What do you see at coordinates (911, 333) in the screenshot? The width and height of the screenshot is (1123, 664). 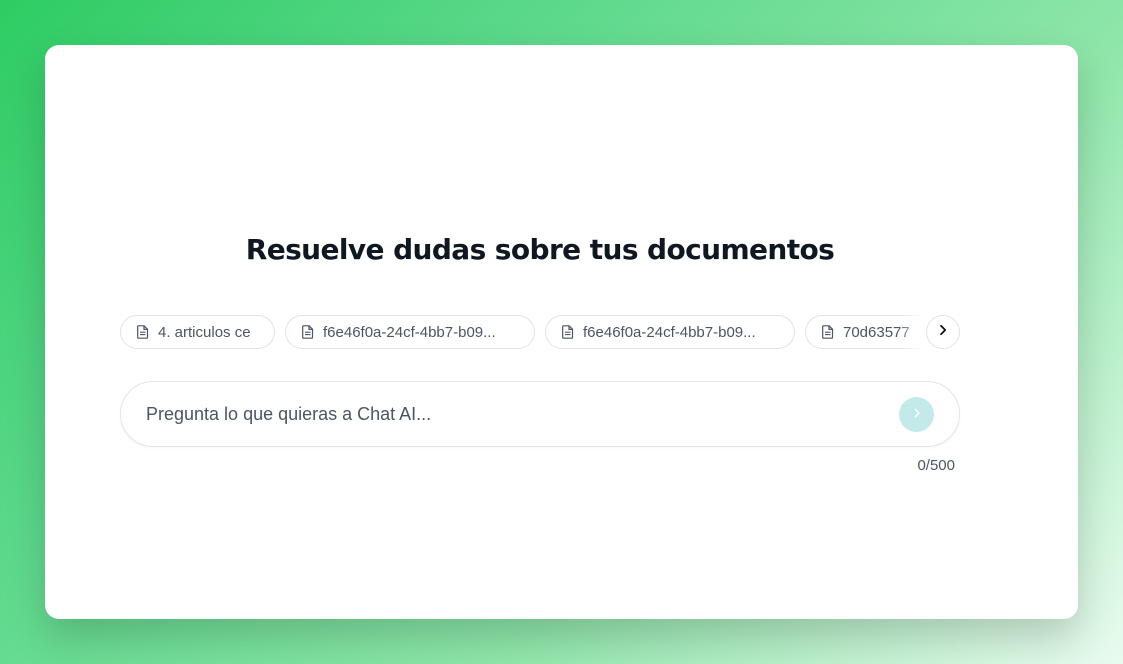 I see `chips-fade-overlay` at bounding box center [911, 333].